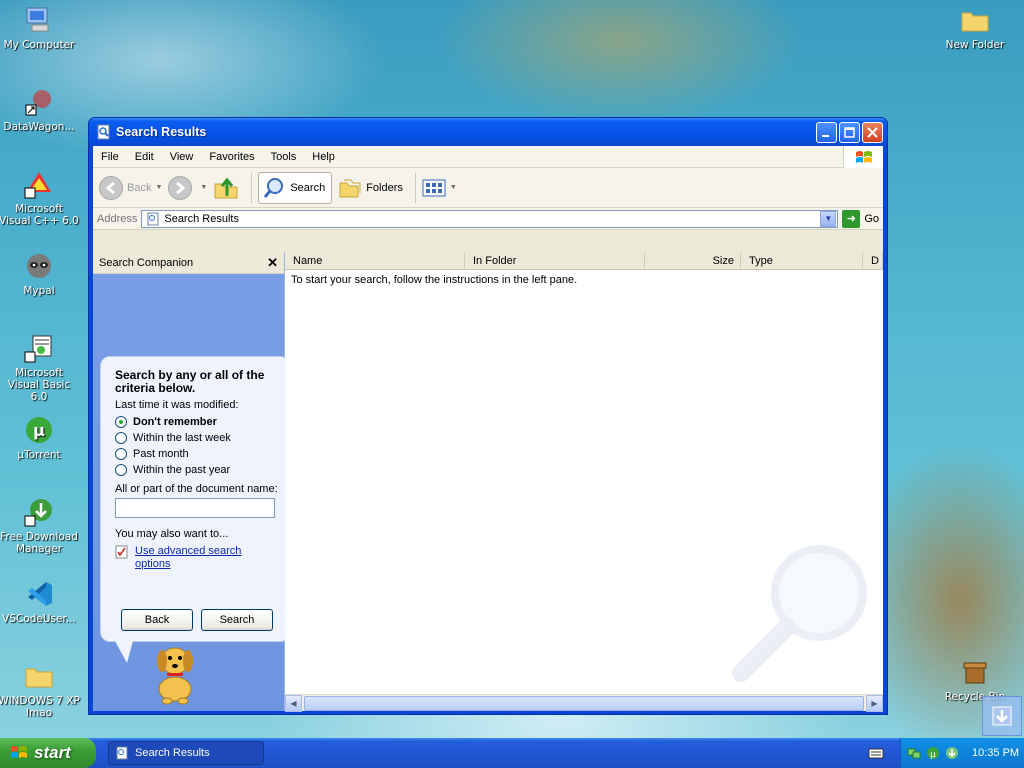 The width and height of the screenshot is (1024, 768). Describe the element at coordinates (512, 753) in the screenshot. I see `taskbar: start Search Results µ 10:35 PM` at that location.